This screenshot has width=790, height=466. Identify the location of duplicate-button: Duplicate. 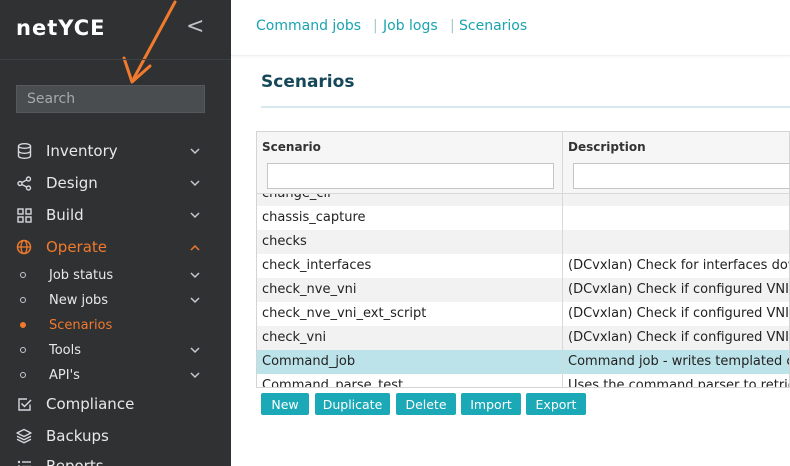
(352, 404).